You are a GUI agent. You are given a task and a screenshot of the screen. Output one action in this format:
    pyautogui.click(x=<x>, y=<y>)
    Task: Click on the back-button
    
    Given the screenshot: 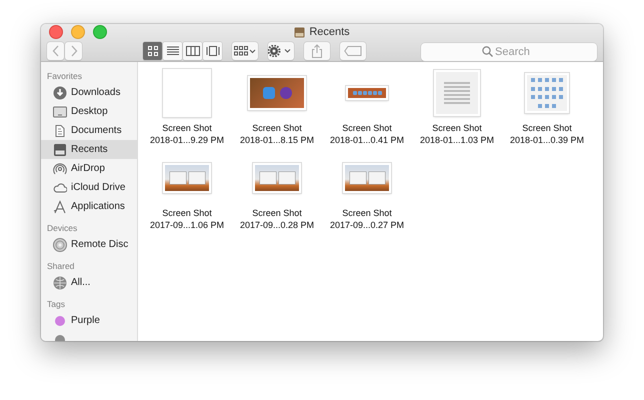 What is the action you would take?
    pyautogui.click(x=55, y=51)
    